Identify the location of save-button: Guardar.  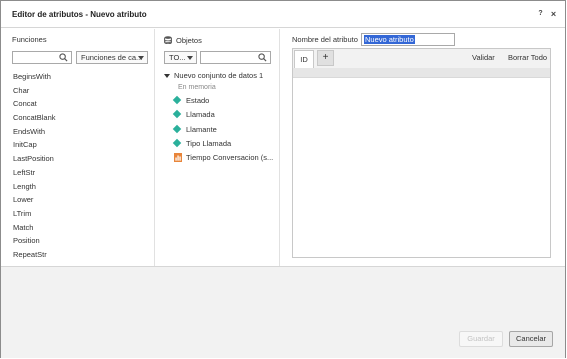
(481, 339).